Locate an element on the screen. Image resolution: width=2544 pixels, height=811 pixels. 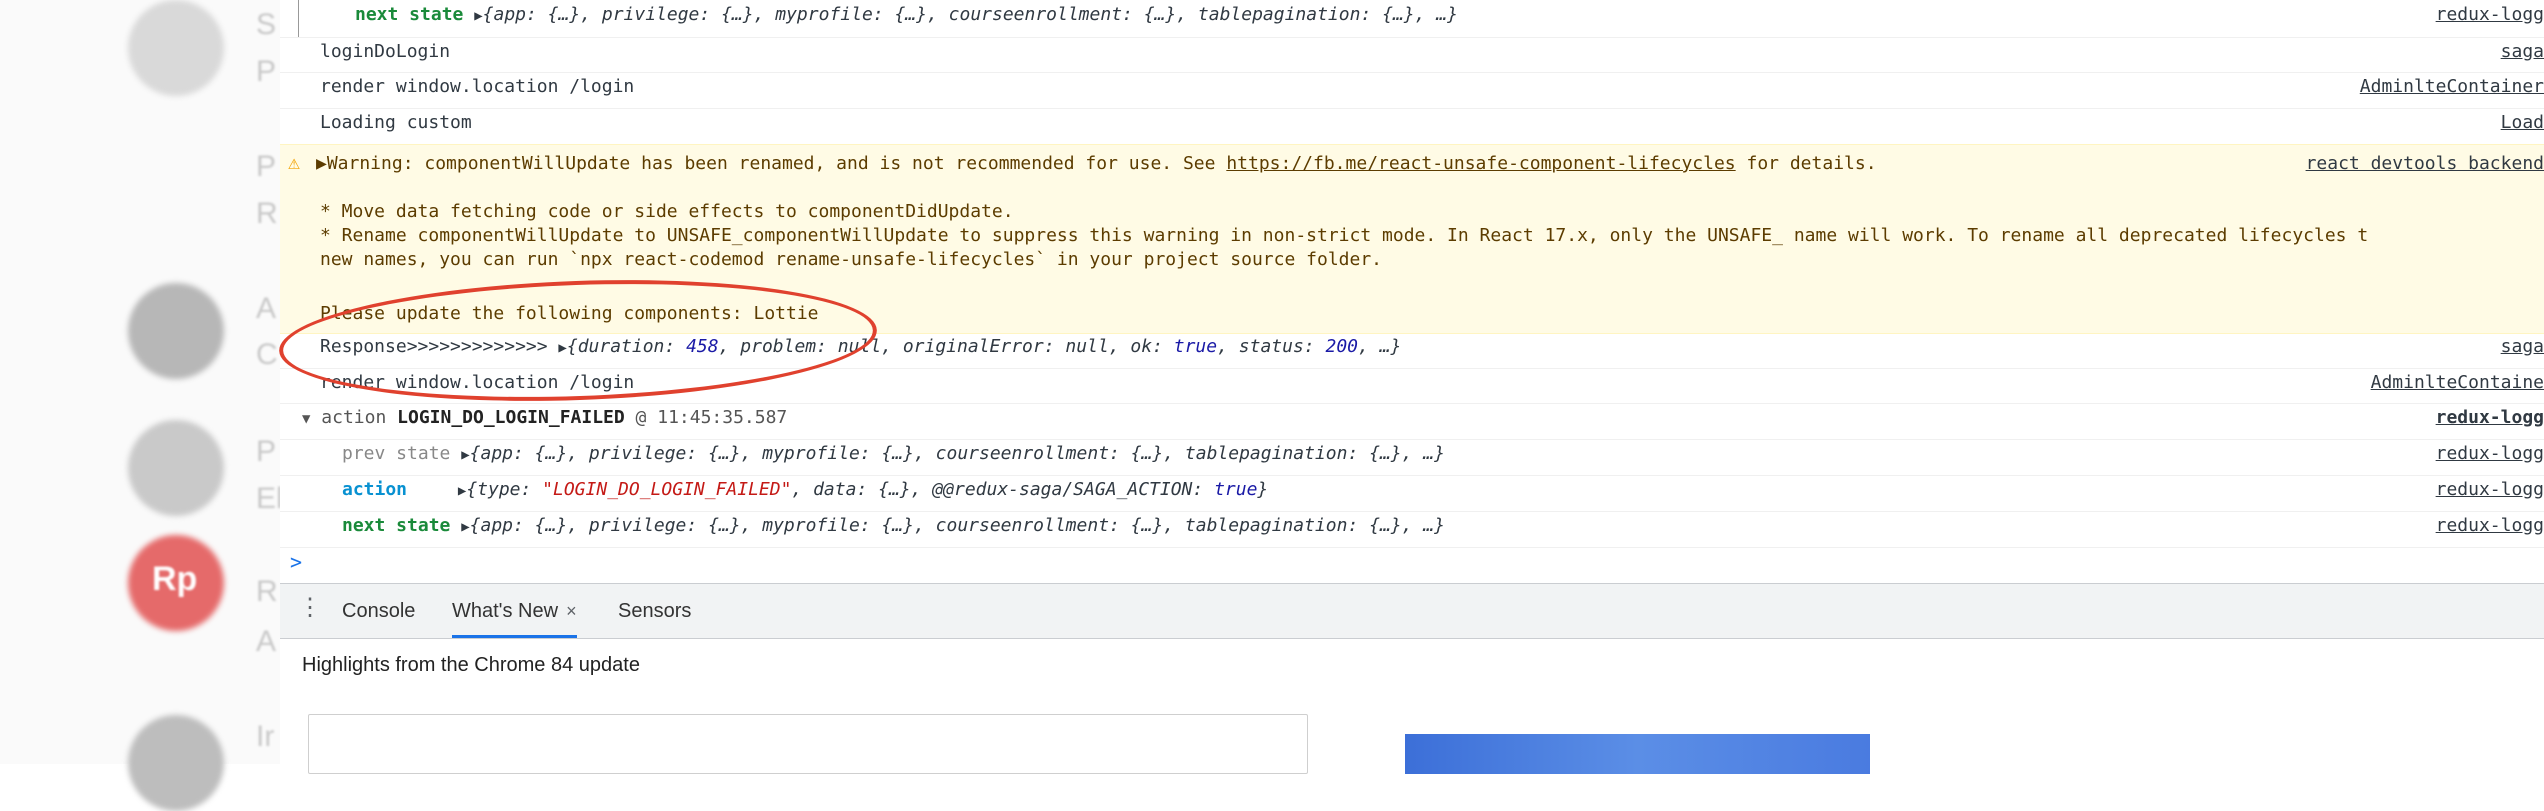
source-link: Load is located at coordinates (2522, 123).